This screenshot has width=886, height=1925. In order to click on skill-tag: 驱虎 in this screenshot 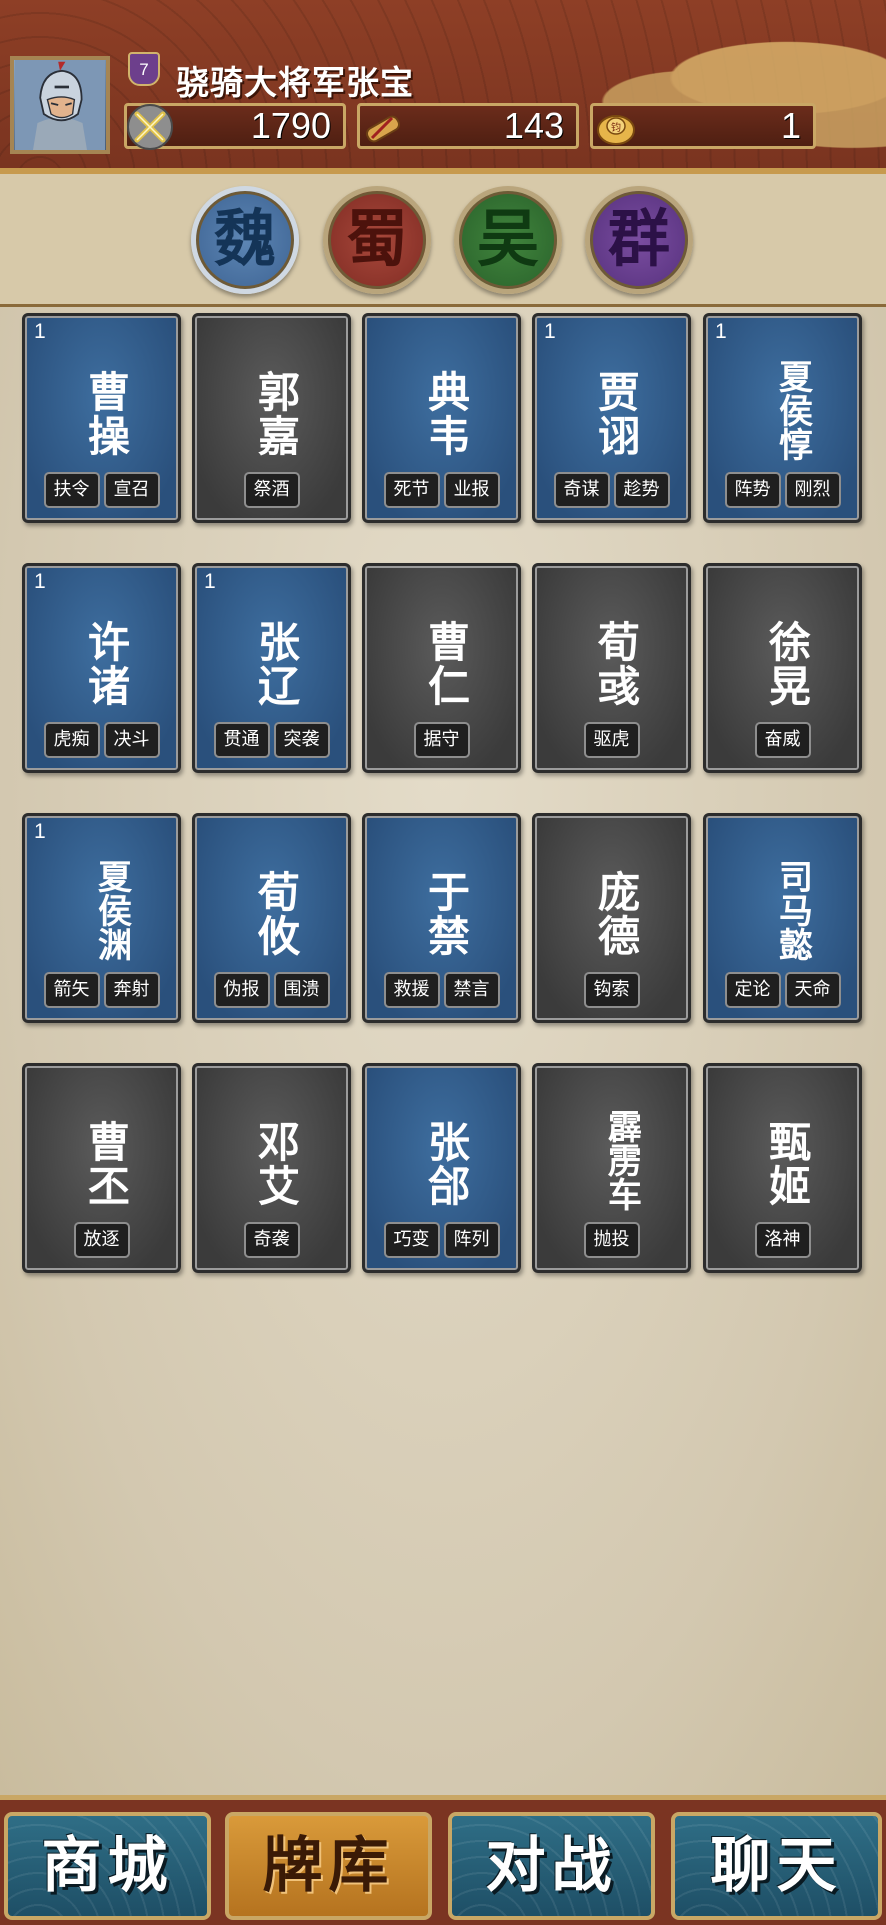, I will do `click(611, 740)`.